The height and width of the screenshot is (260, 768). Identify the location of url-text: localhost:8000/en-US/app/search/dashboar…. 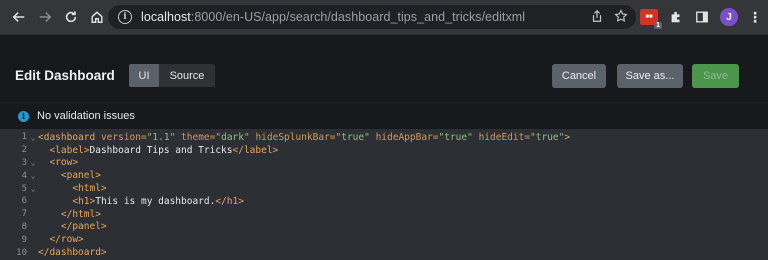
(333, 17).